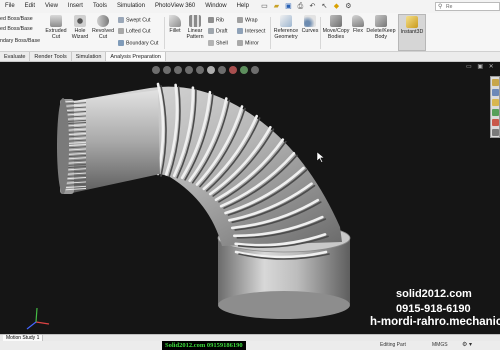 Image resolution: width=500 pixels, height=350 pixels. Describe the element at coordinates (108, 142) in the screenshot. I see `left-straight-section` at that location.